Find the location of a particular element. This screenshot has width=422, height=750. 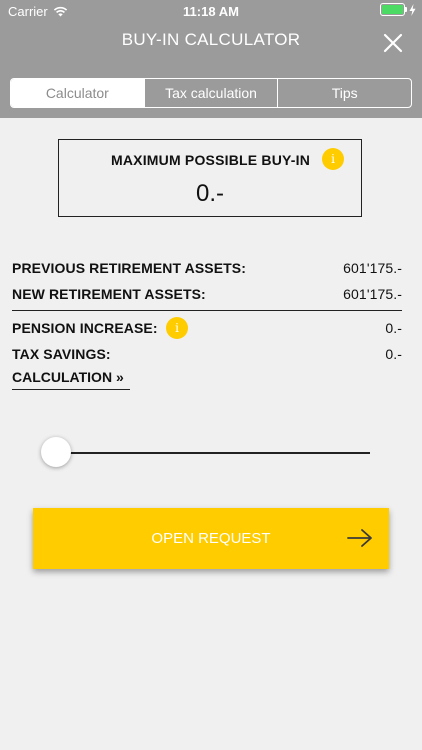

tab-tax-calculation: Tax calculation is located at coordinates (210, 93).